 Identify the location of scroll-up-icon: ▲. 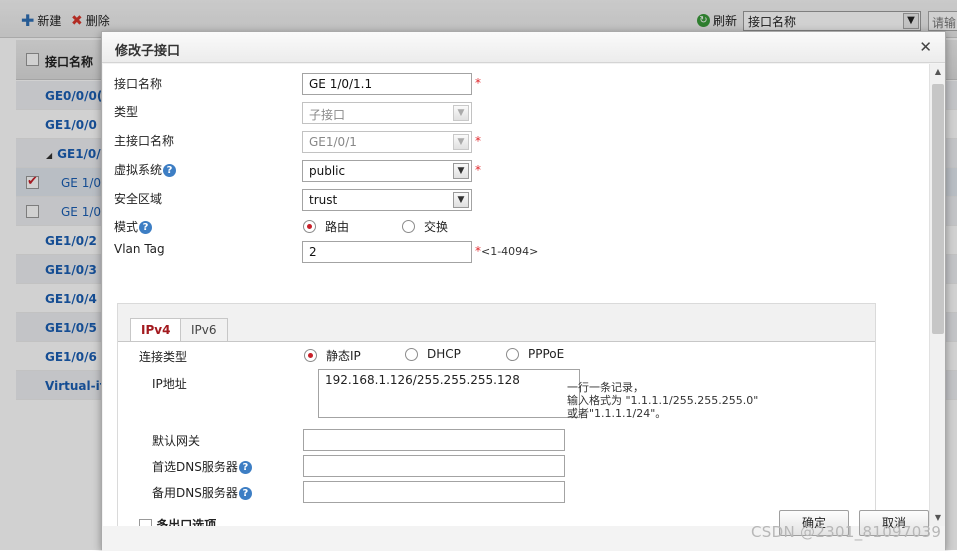
(938, 72).